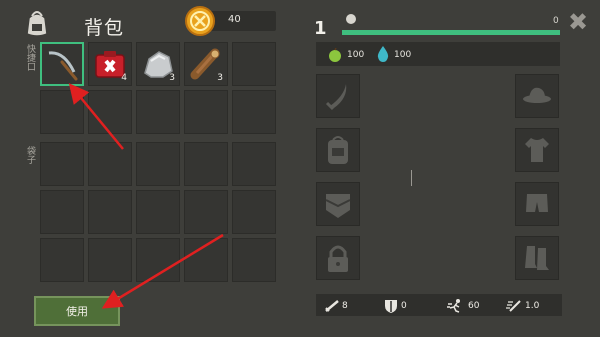  I want to click on pouch-icon, so click(338, 206).